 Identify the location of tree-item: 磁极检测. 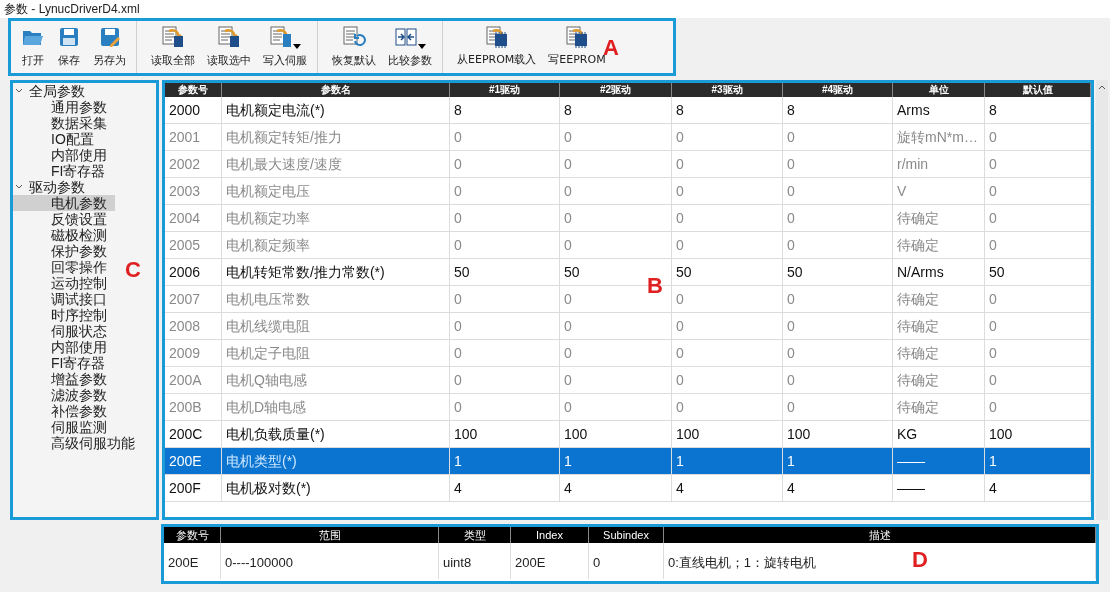
(64, 235).